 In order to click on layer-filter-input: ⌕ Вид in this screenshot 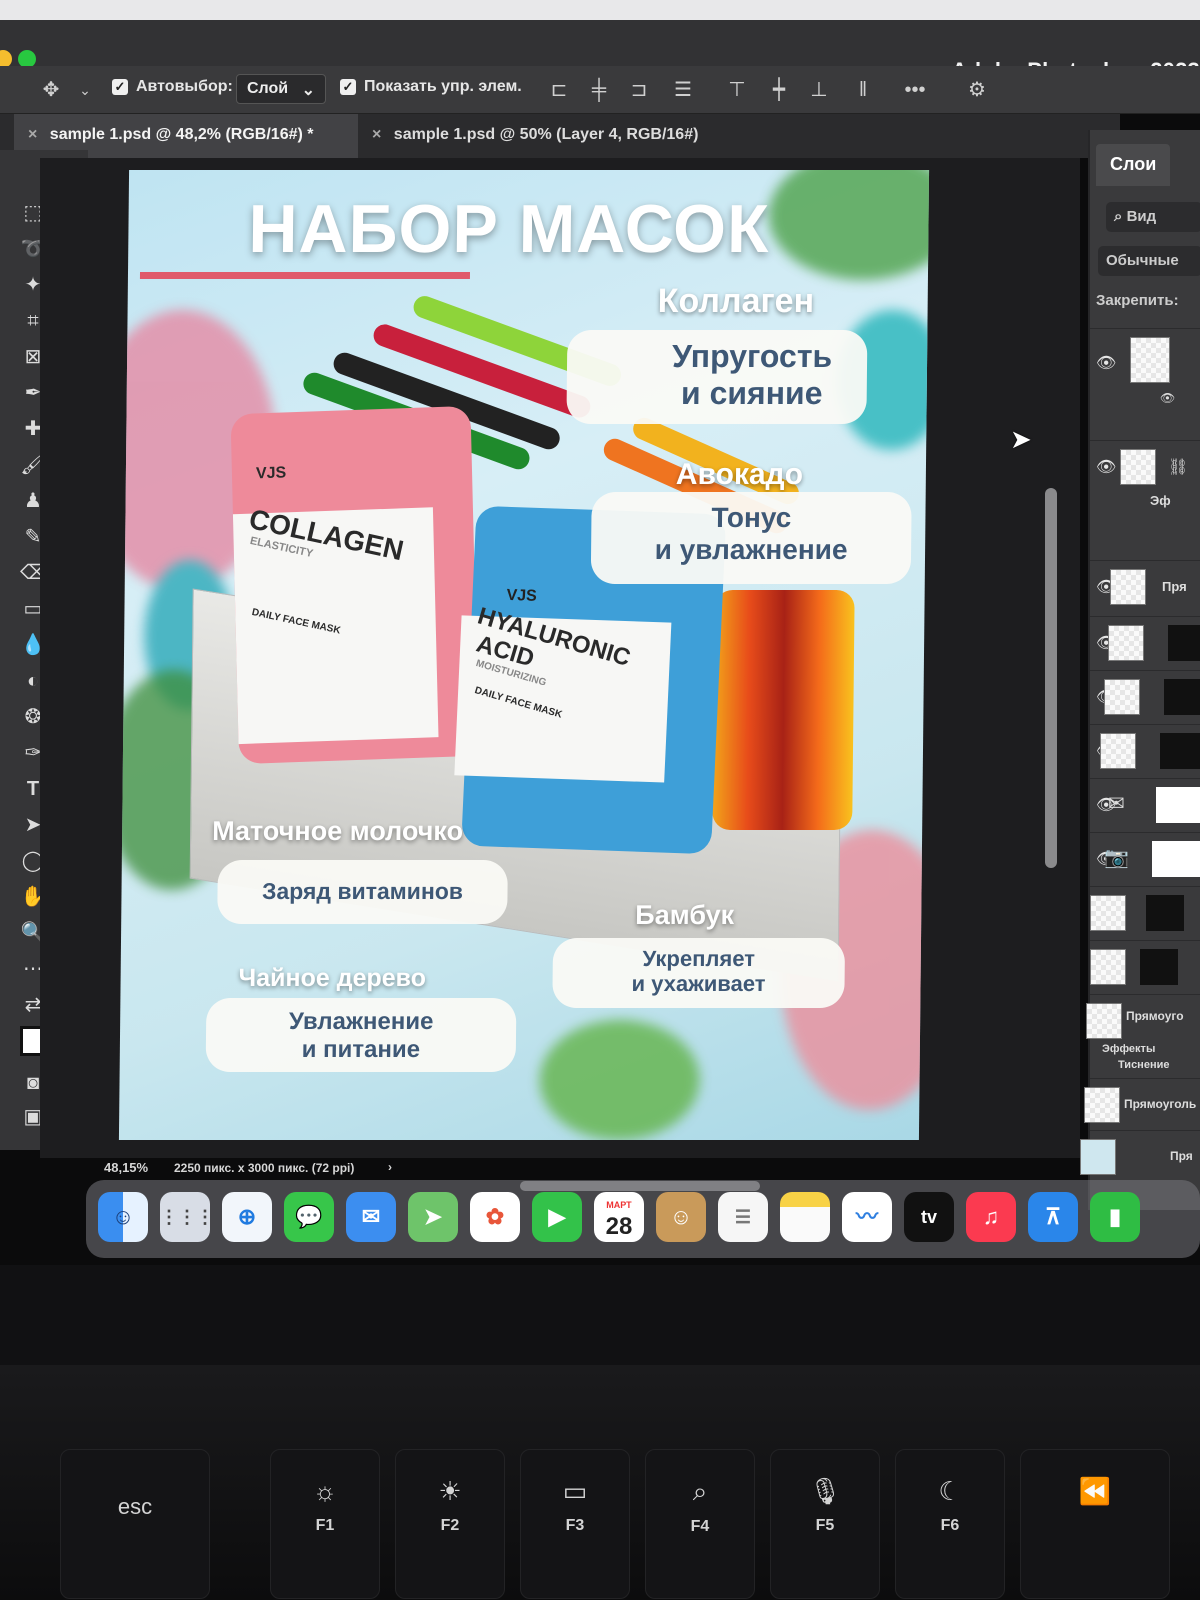, I will do `click(1153, 217)`.